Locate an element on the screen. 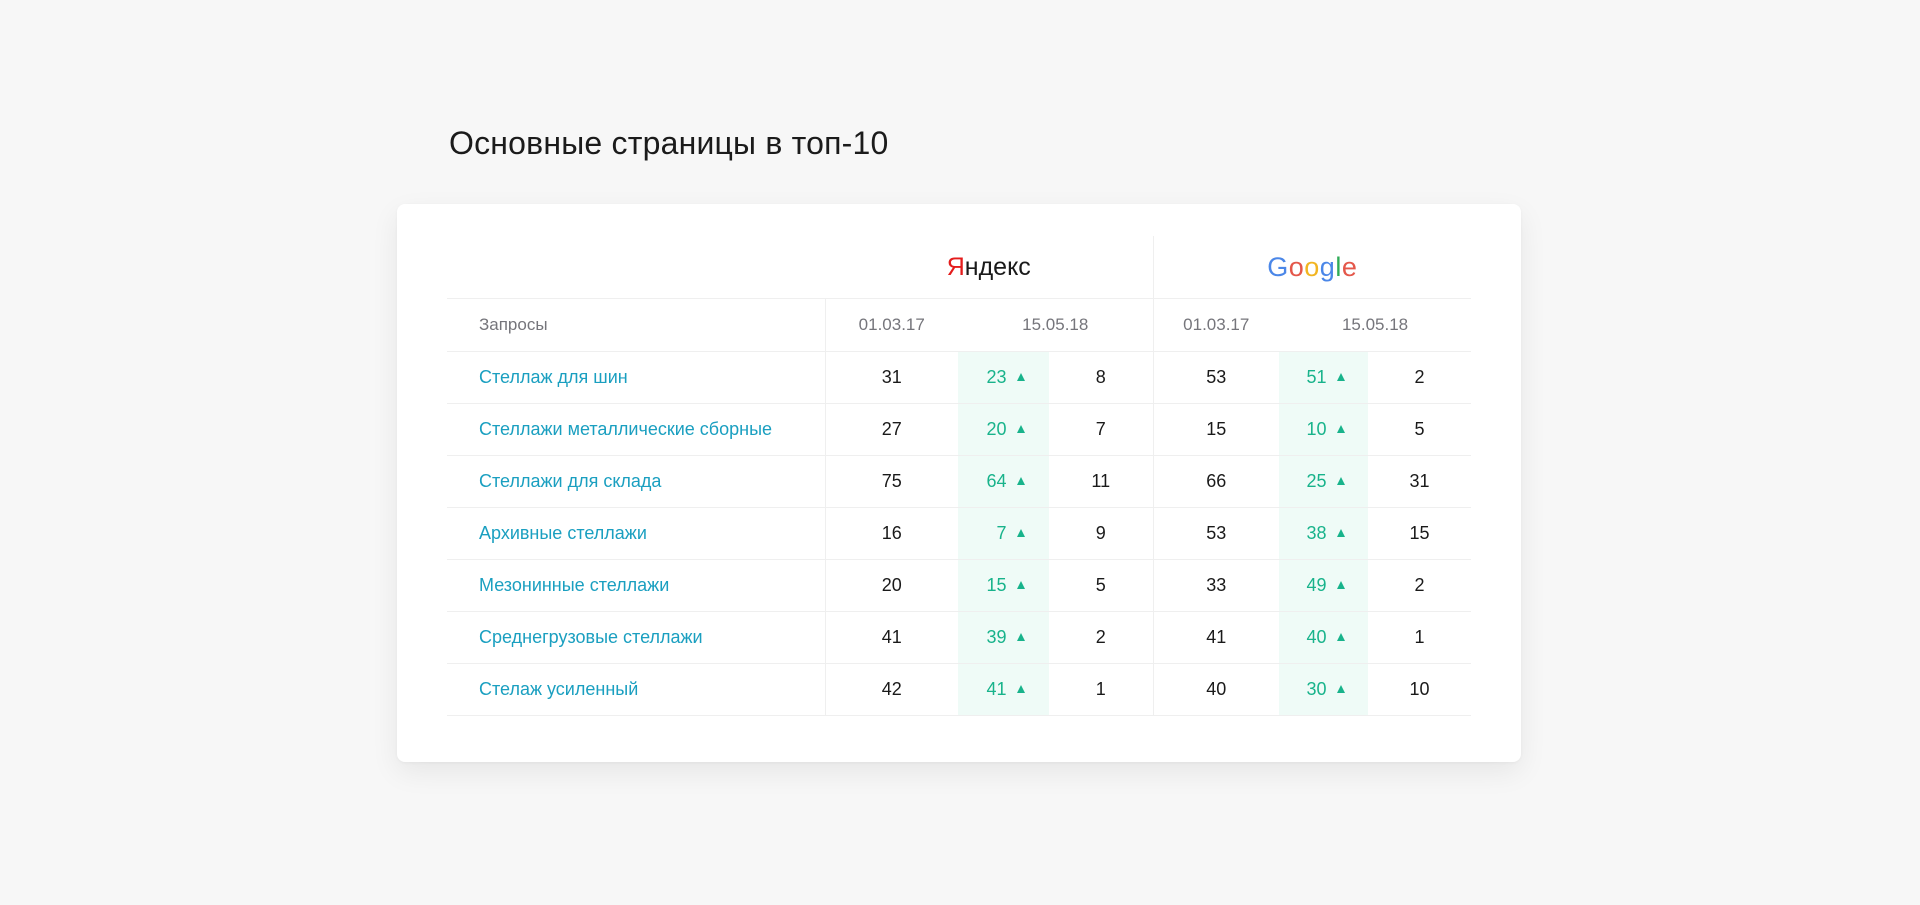  query-link: Стеллажи для склада is located at coordinates (570, 481).